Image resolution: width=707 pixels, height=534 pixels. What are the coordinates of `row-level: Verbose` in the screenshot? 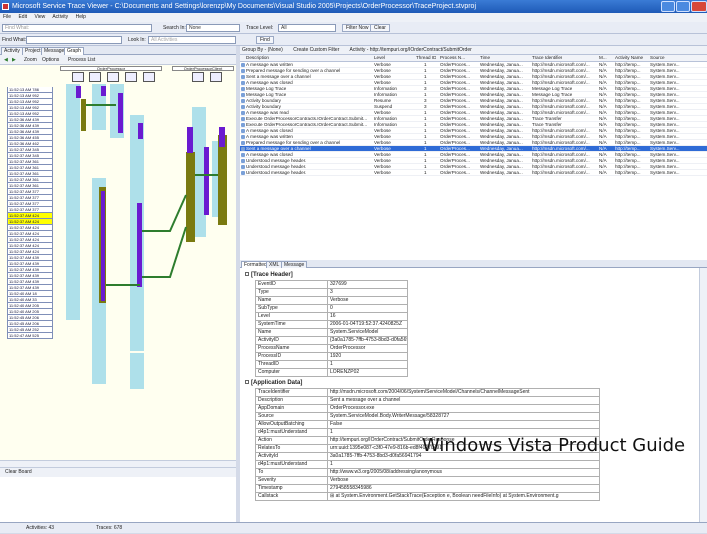 It's located at (382, 172).